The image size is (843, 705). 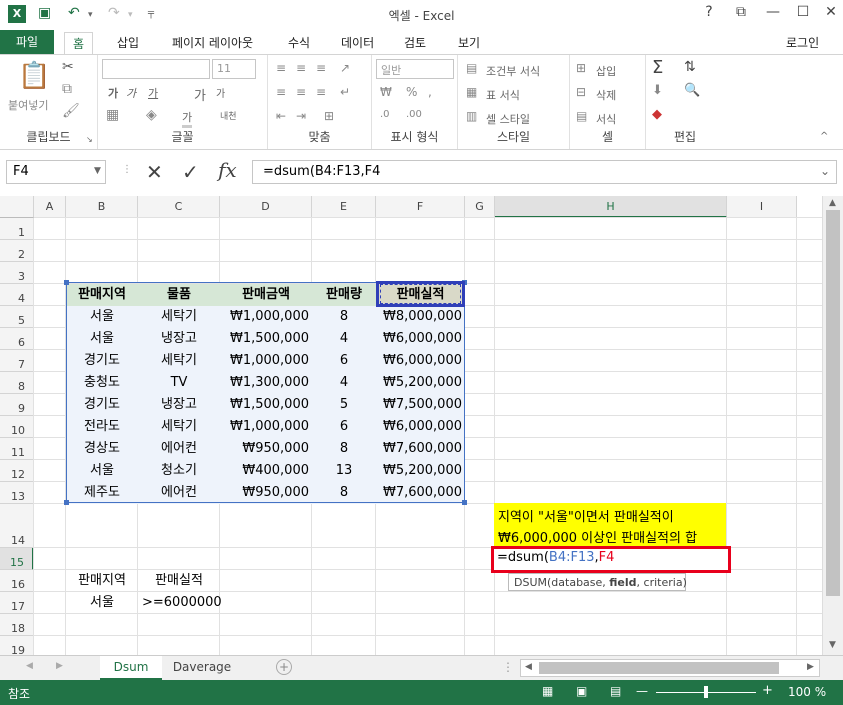 What do you see at coordinates (824, 136) in the screenshot?
I see `collapse-ribbon-icon: ^` at bounding box center [824, 136].